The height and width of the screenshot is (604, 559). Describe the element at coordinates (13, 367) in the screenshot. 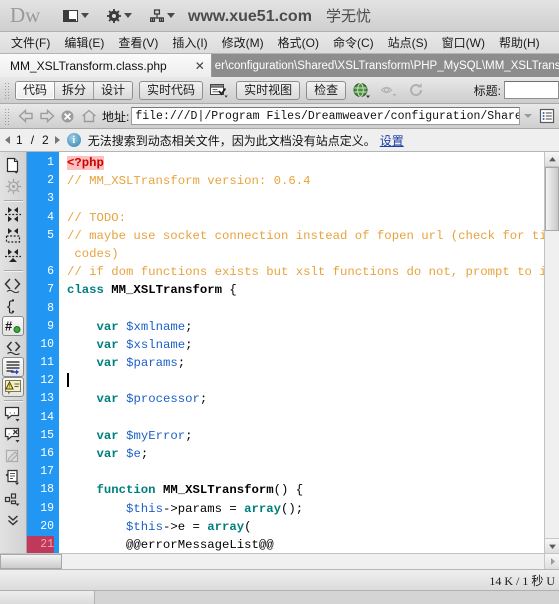

I see `word-wrap-icon` at that location.